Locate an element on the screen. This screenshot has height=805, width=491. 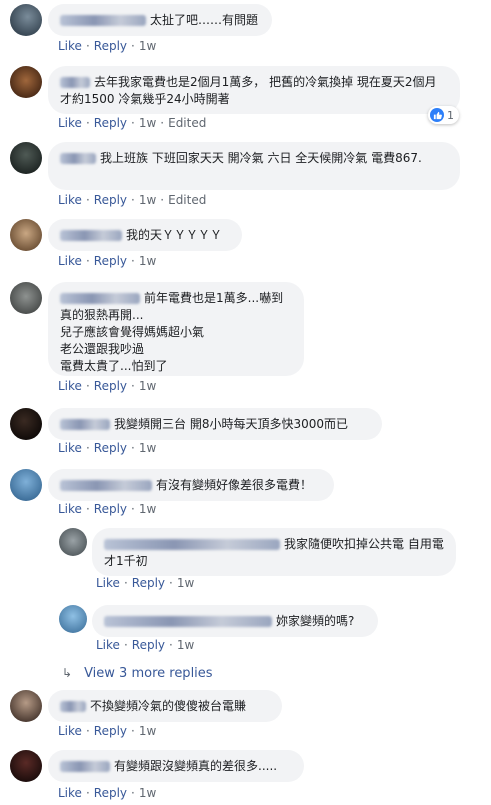
comment-text-line: 前年電費也是1萬多...嚇到 is located at coordinates (214, 298).